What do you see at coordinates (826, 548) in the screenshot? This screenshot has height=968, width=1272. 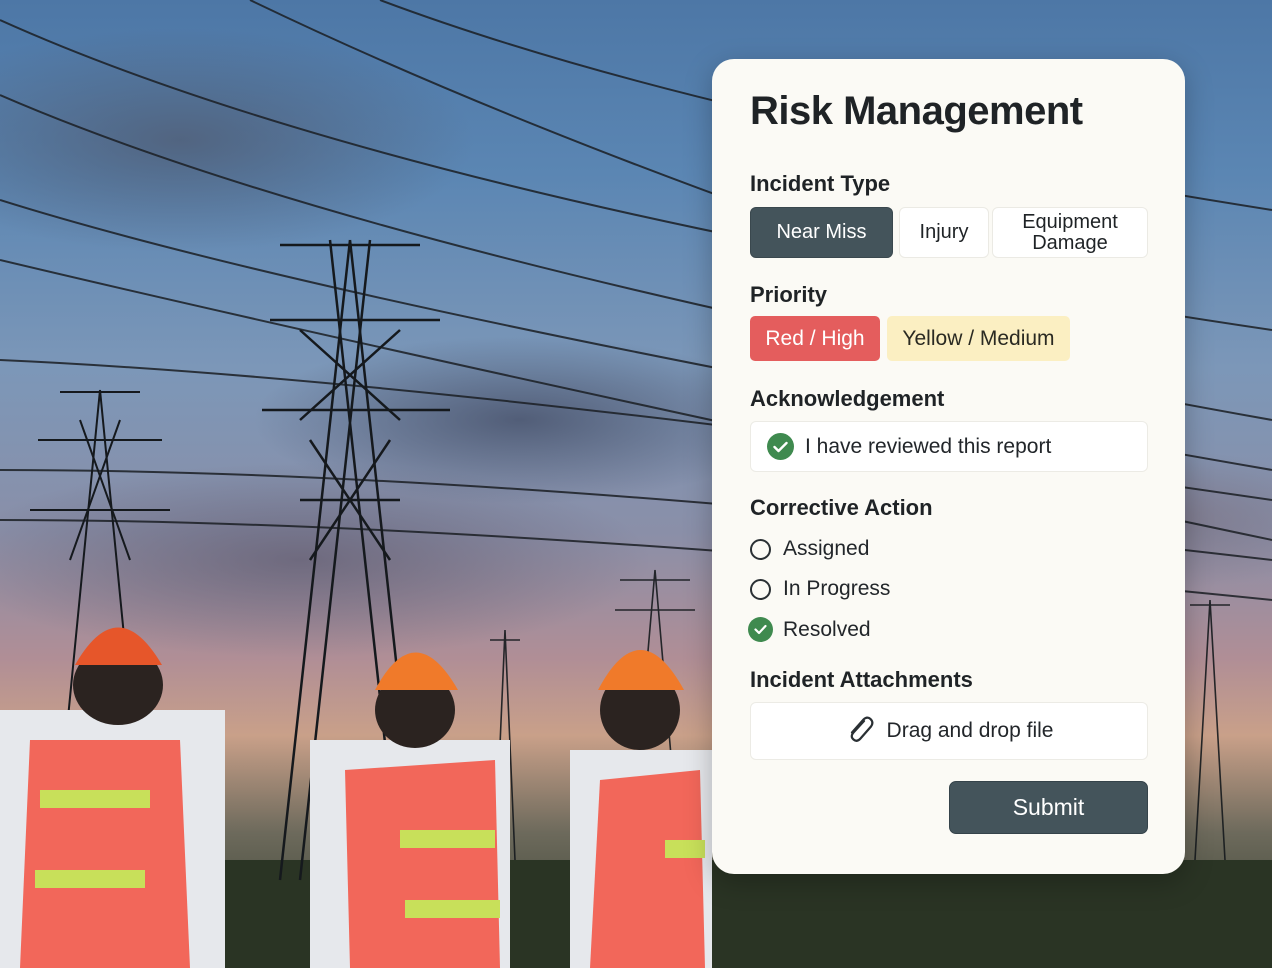 I see `radio-label: Assigned` at bounding box center [826, 548].